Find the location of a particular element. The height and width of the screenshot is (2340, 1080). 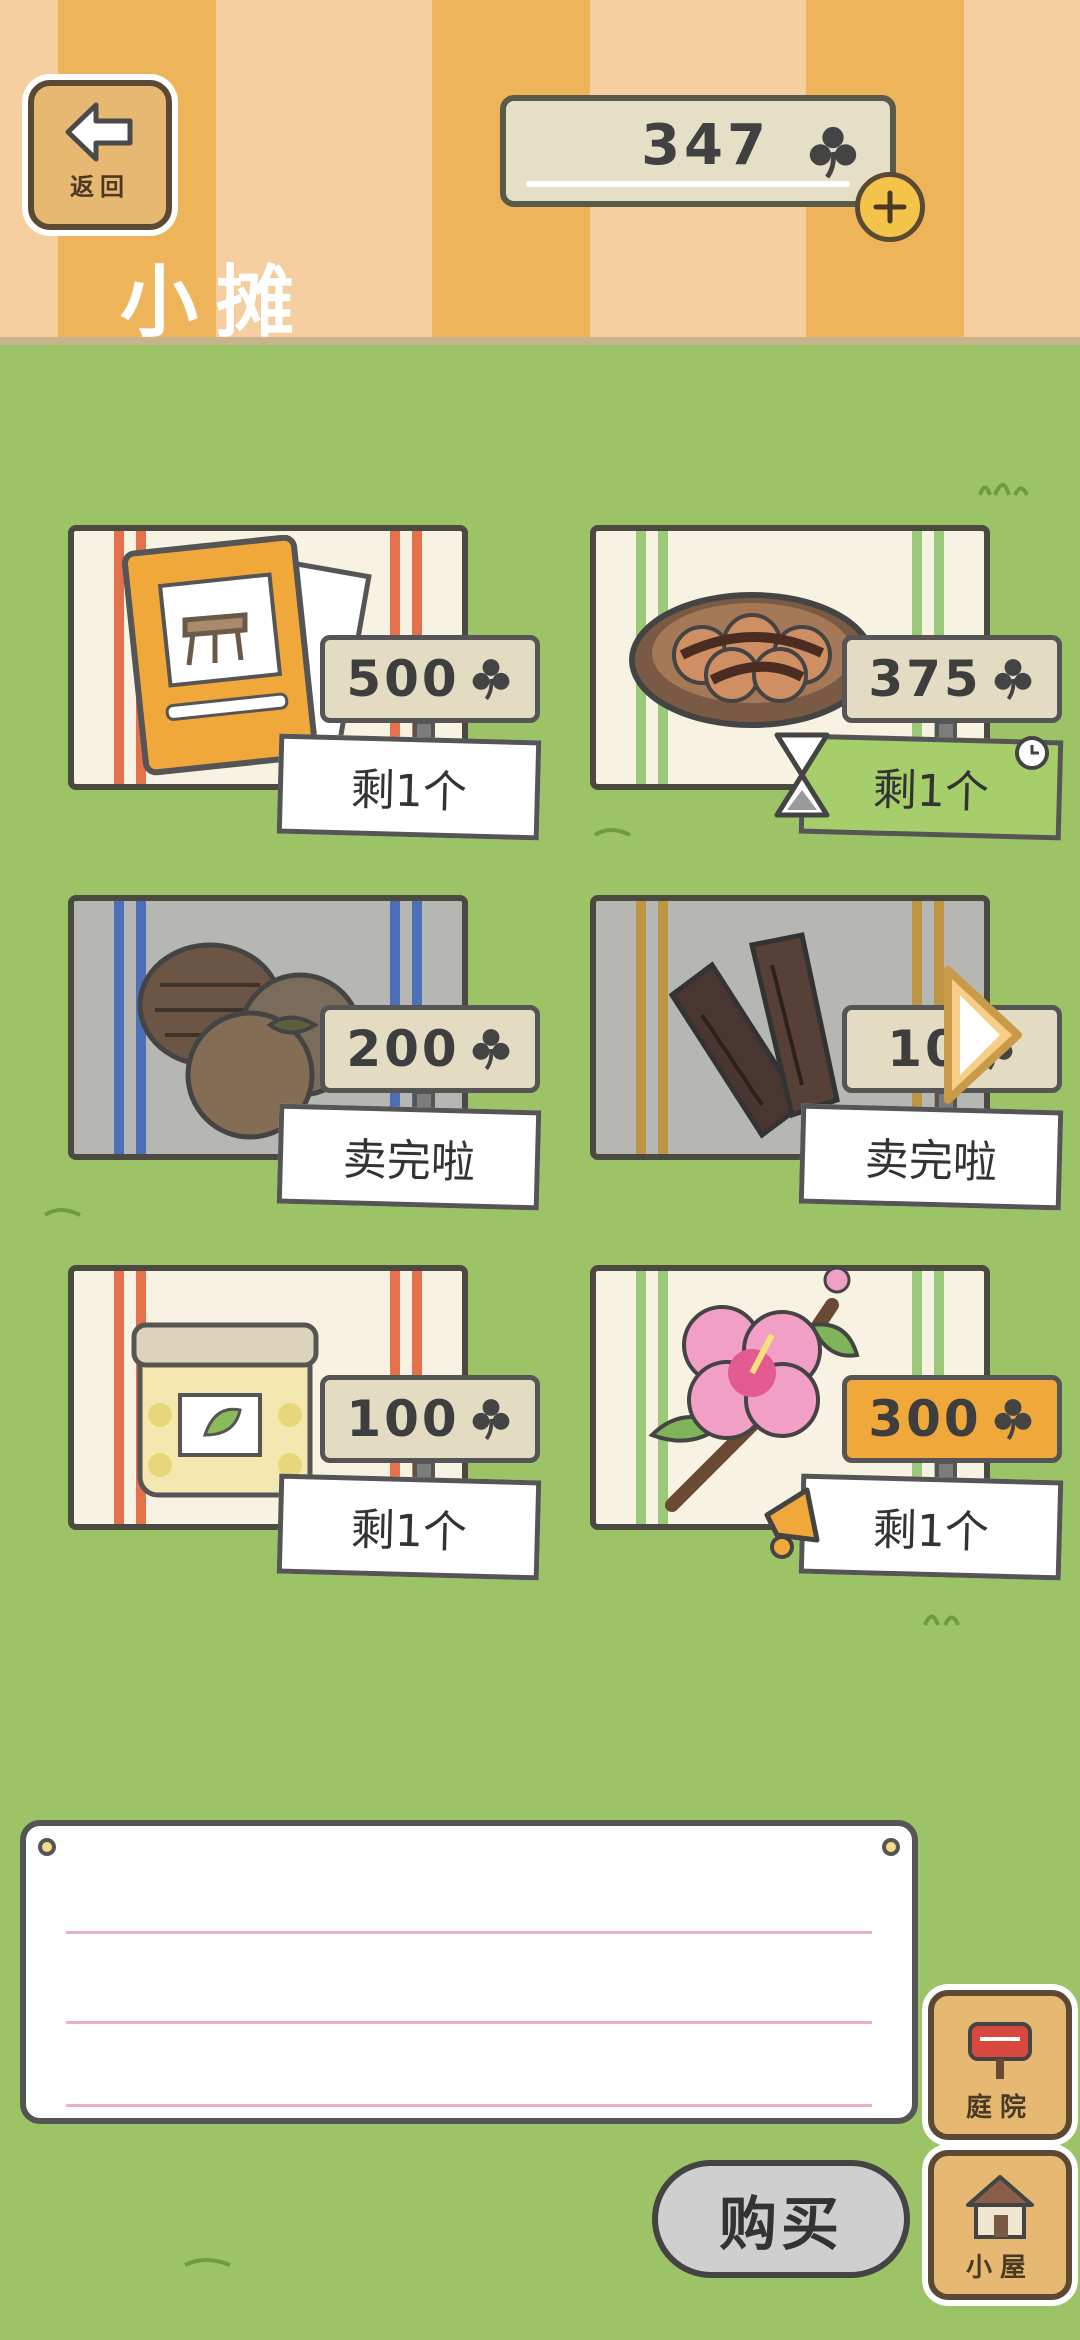

next-page-arrow-icon is located at coordinates (983, 1035).